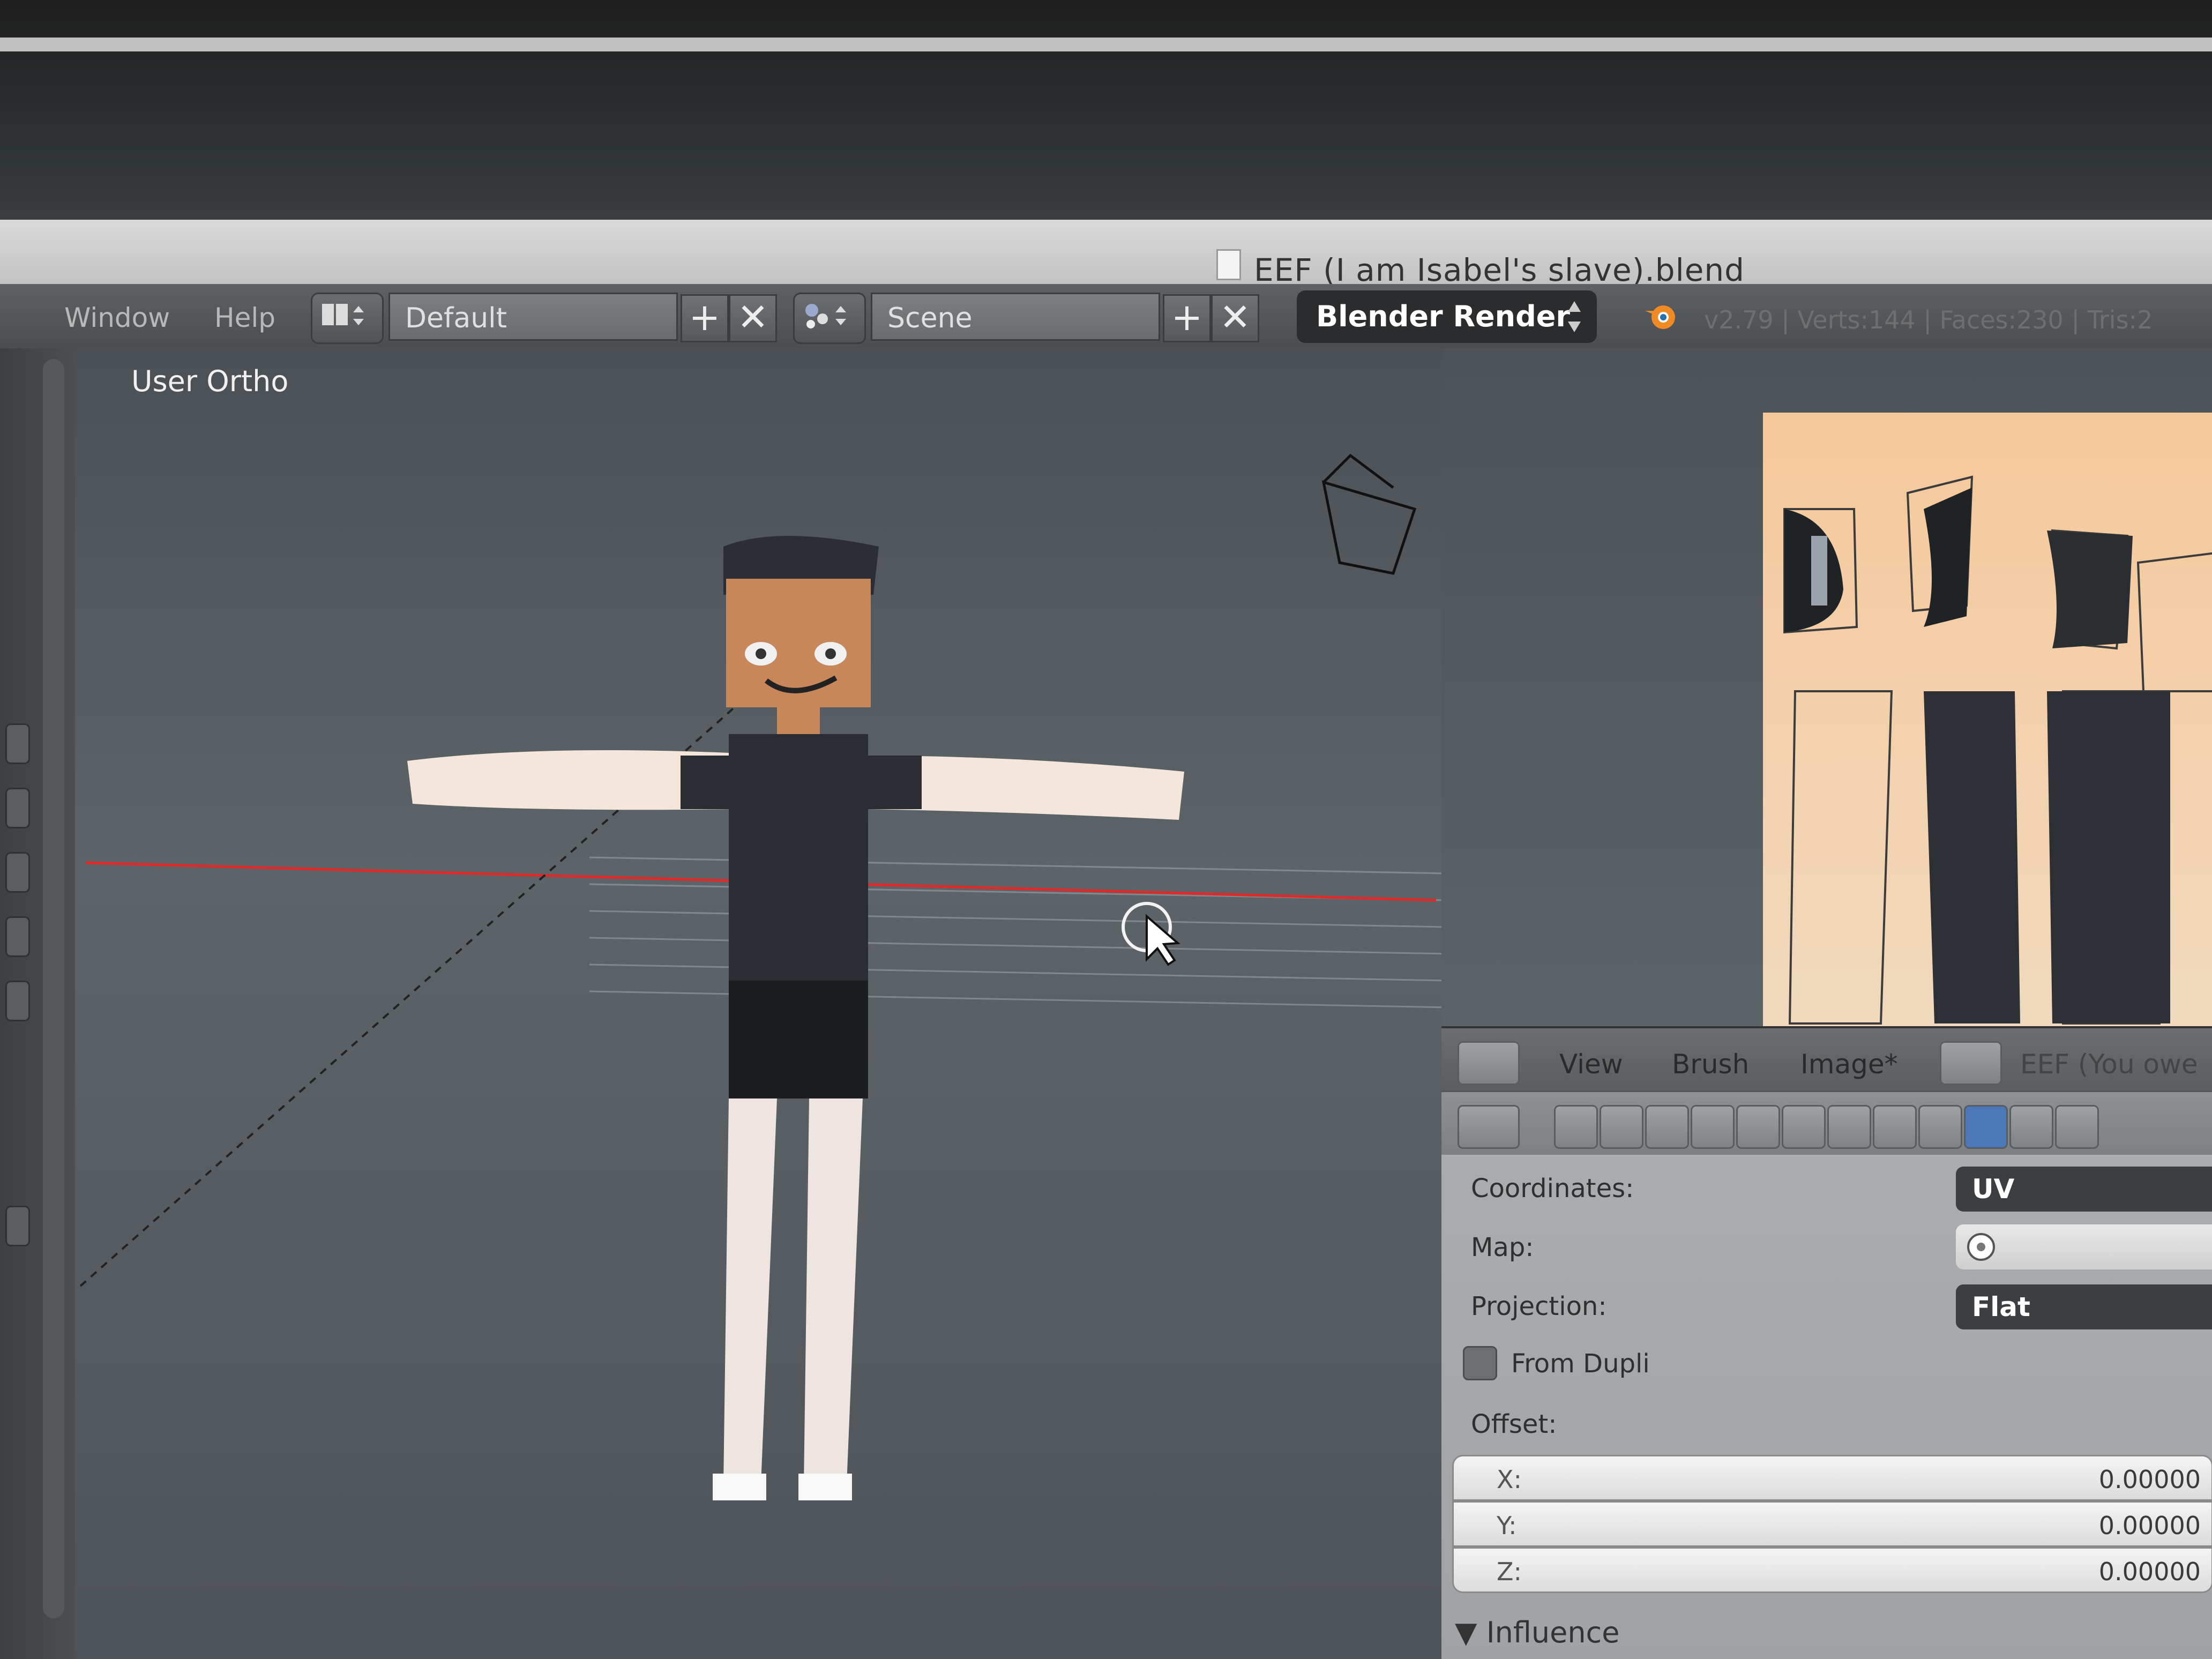 Image resolution: width=2212 pixels, height=1659 pixels. What do you see at coordinates (1509, 1571) in the screenshot?
I see `offset-z-axis: Z:` at bounding box center [1509, 1571].